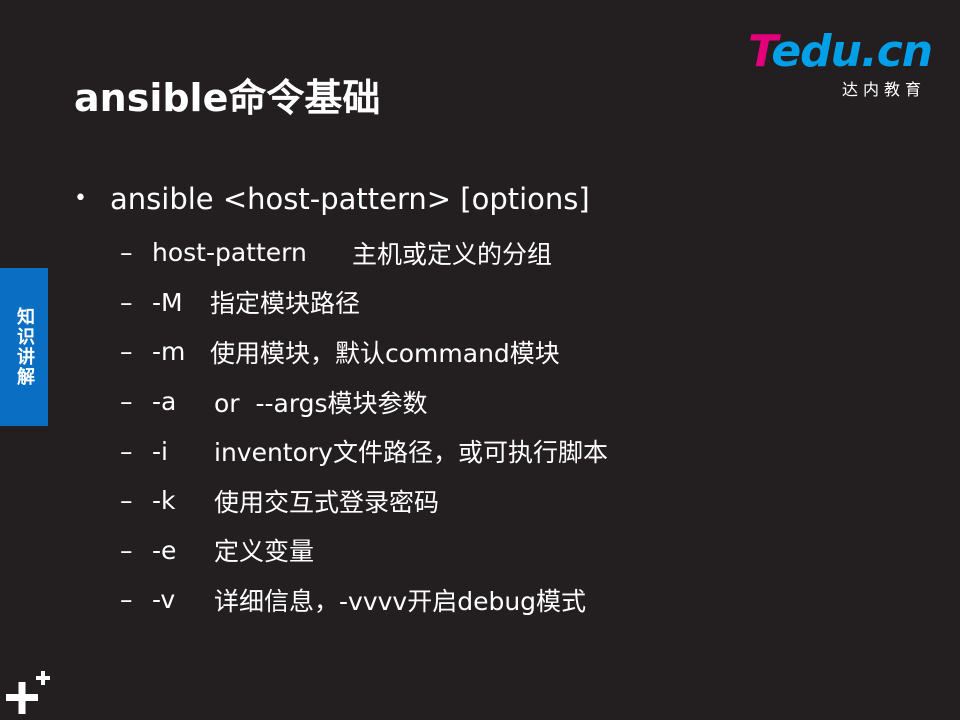  Describe the element at coordinates (883, 89) in the screenshot. I see `logo-subtitle: 达内教育` at that location.